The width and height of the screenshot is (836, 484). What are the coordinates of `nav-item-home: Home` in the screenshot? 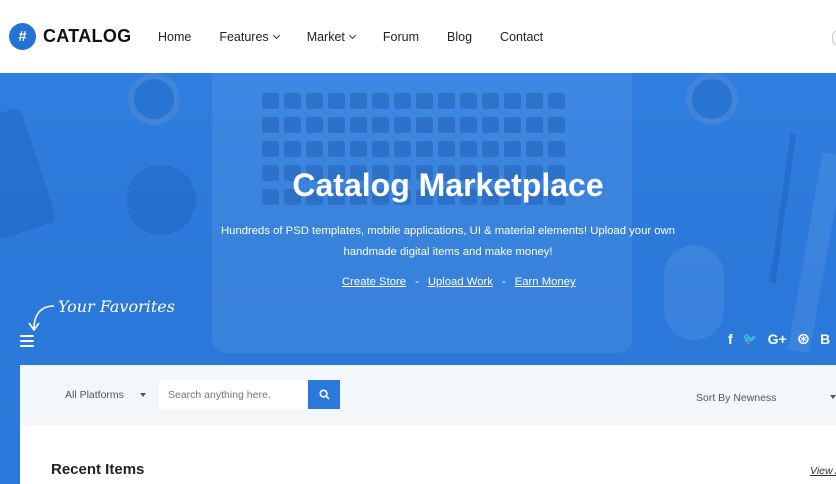 It's located at (174, 37).